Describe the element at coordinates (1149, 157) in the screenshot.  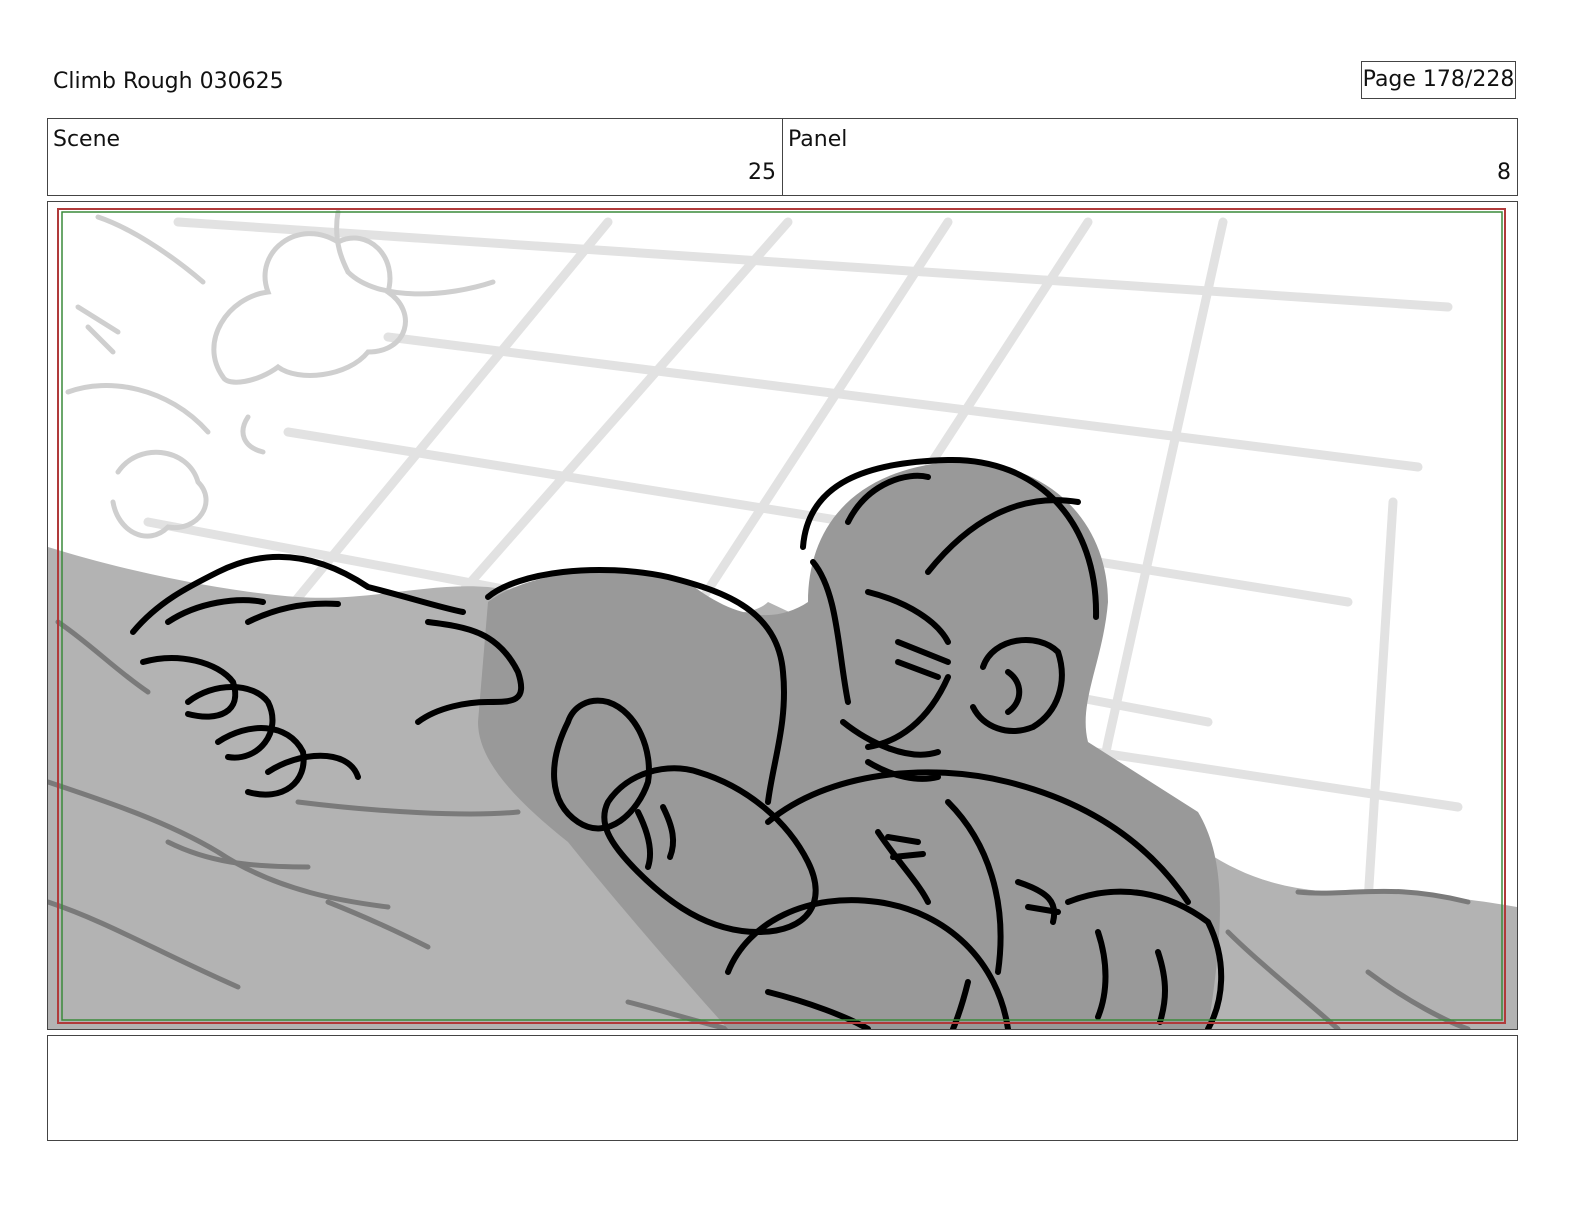
I see `panel-cell: Panel 8` at that location.